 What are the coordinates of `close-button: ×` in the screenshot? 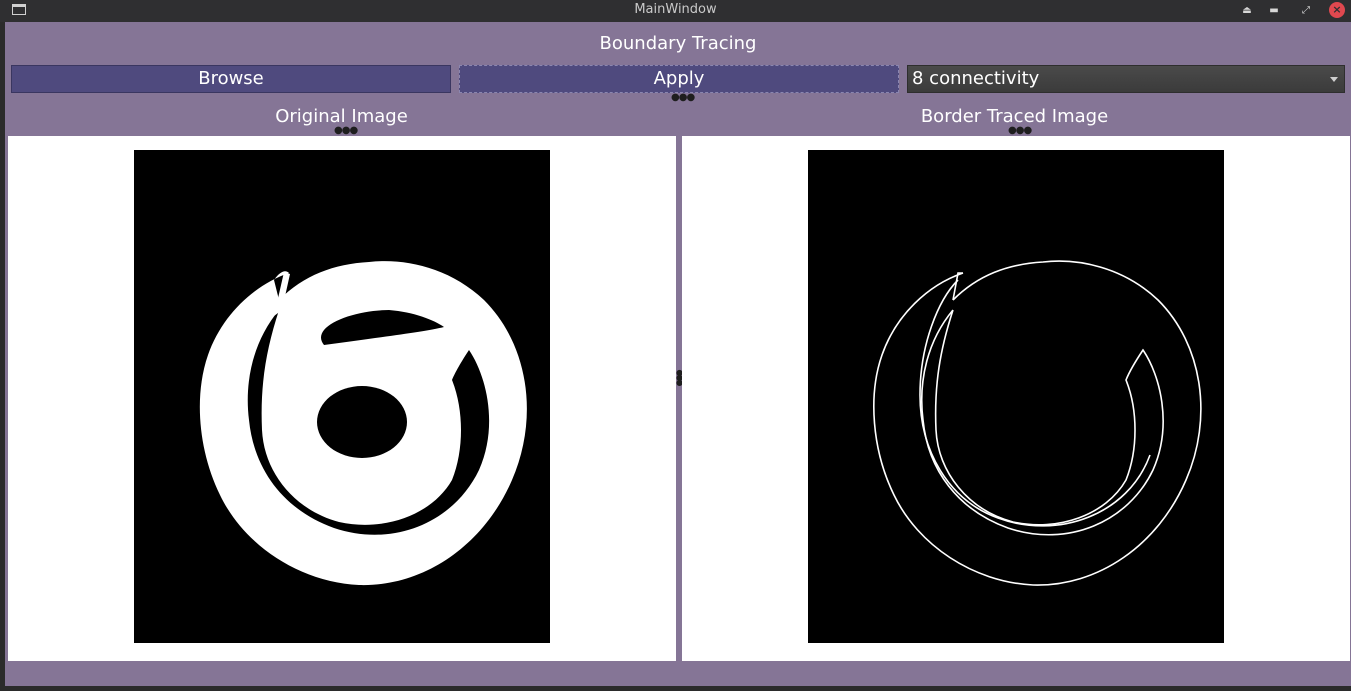 It's located at (1337, 10).